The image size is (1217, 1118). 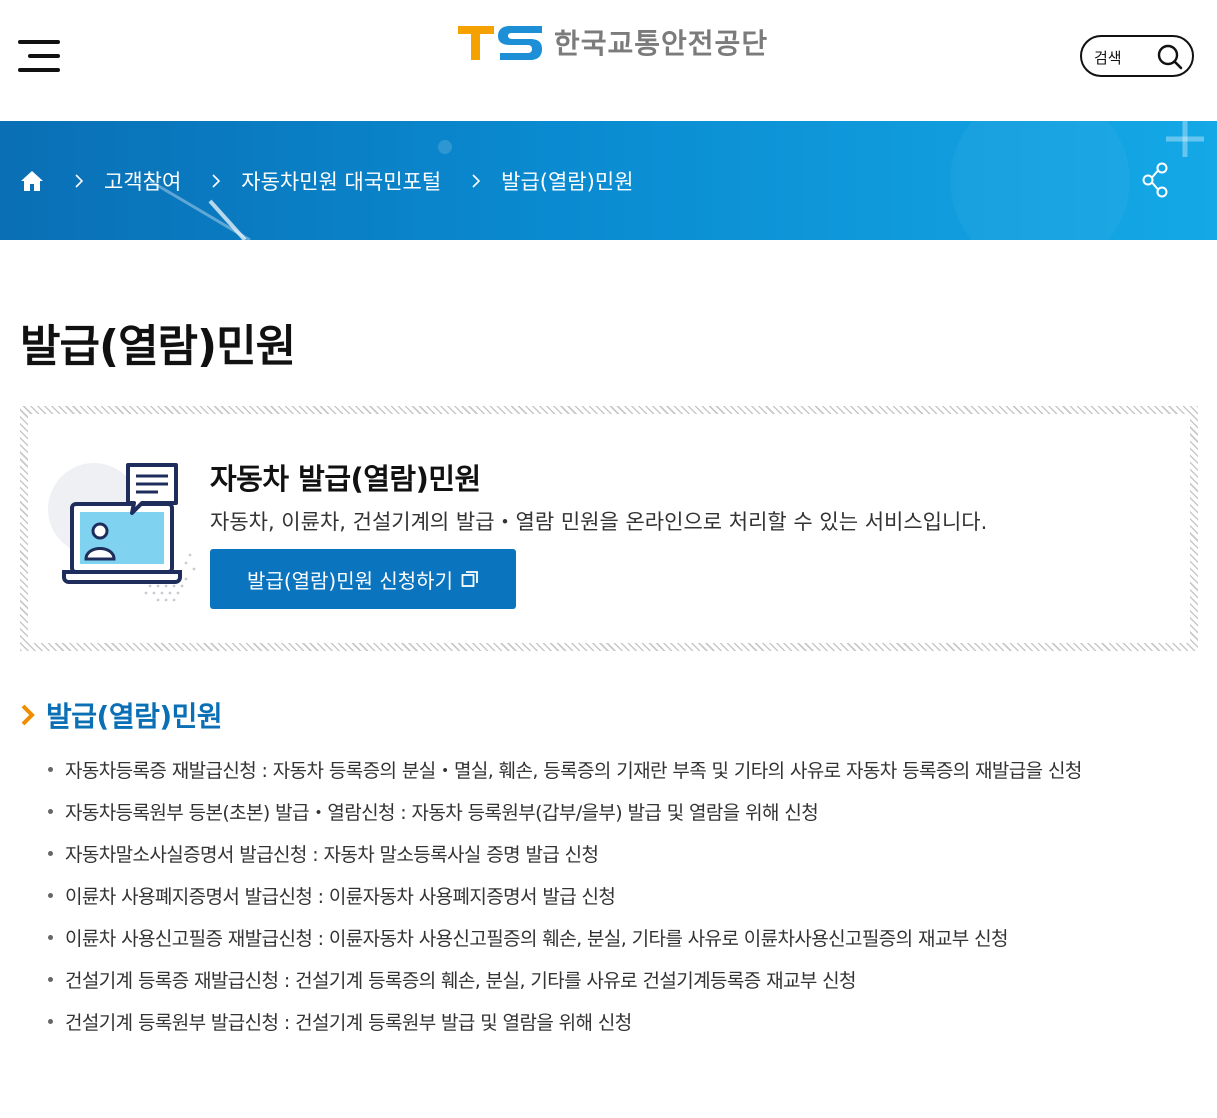 I want to click on list-item: 이륜차 사용폐지증명서 발급신청 : 이륜자동차 사용폐지증명서 발급 신청, so click(x=565, y=895).